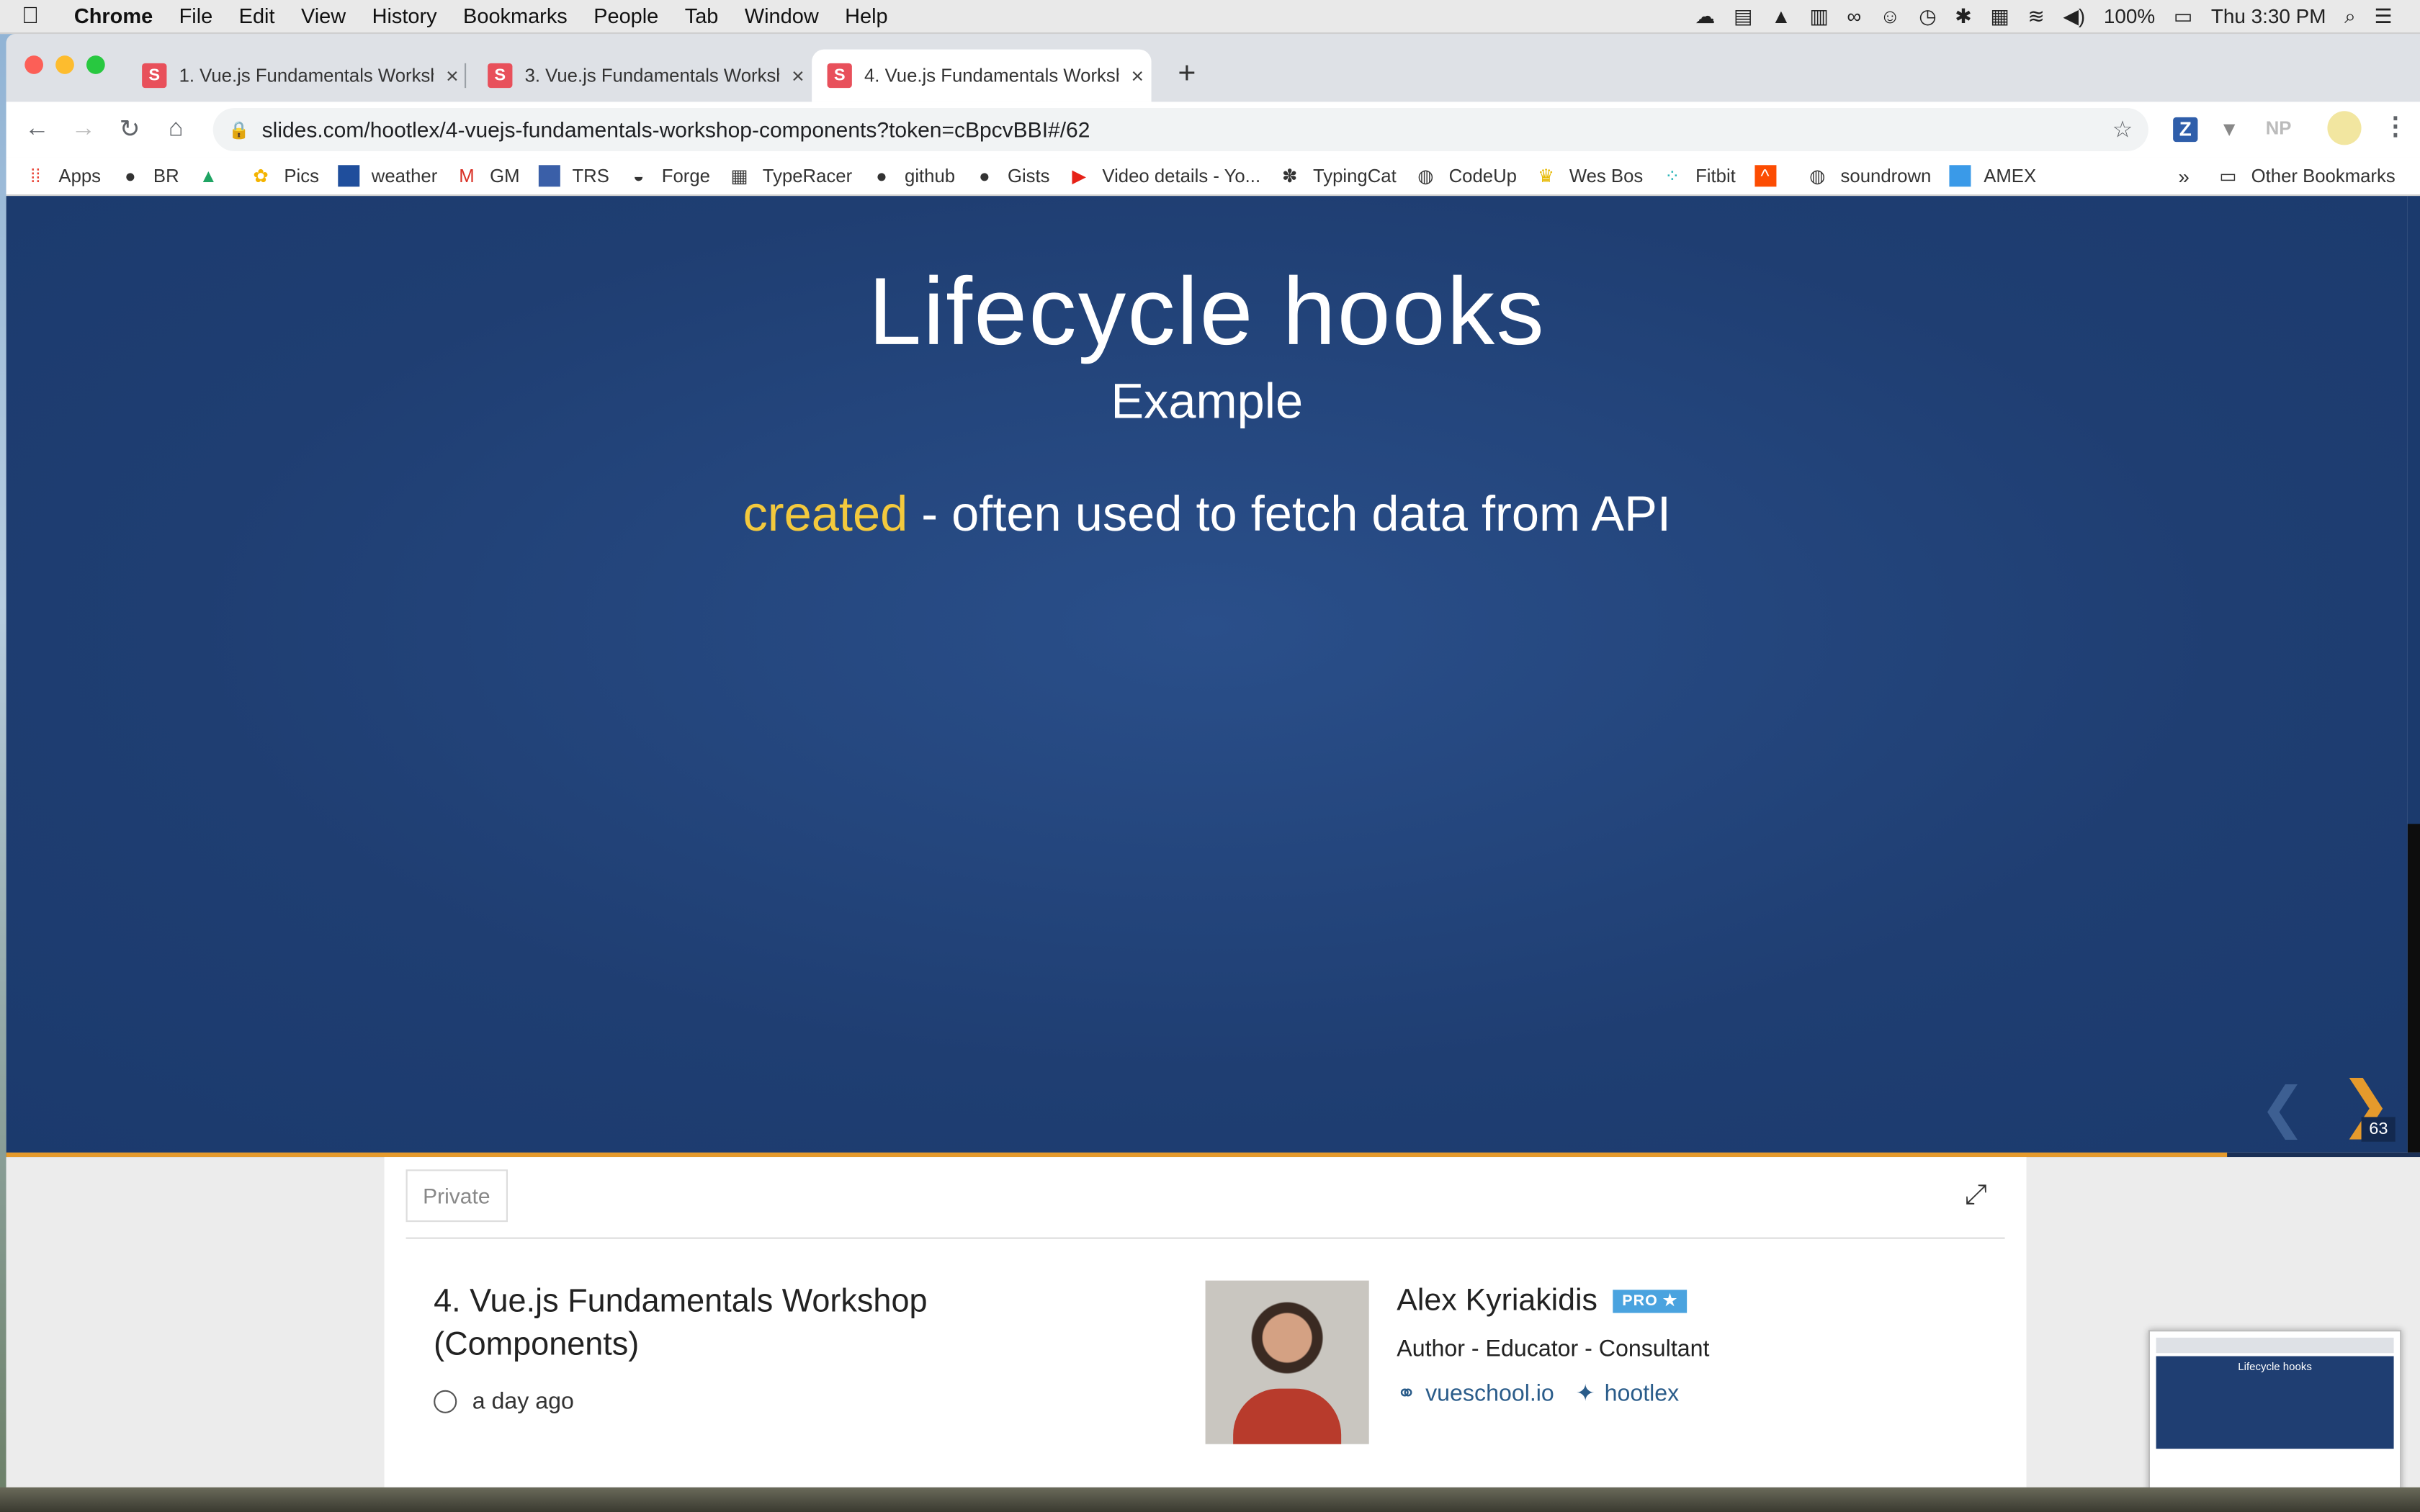  I want to click on page-scrollbar, so click(2413, 674).